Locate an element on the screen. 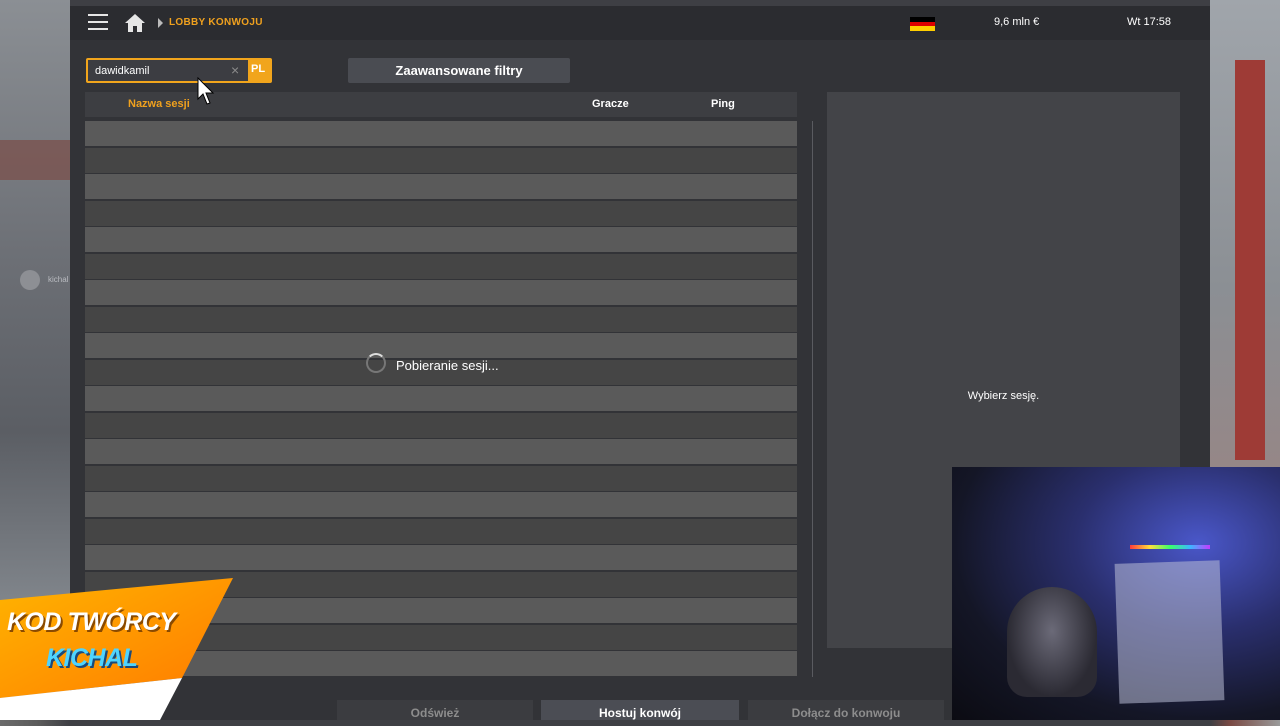 This screenshot has height=726, width=1280. mouse-cursor-icon is located at coordinates (206, 91).